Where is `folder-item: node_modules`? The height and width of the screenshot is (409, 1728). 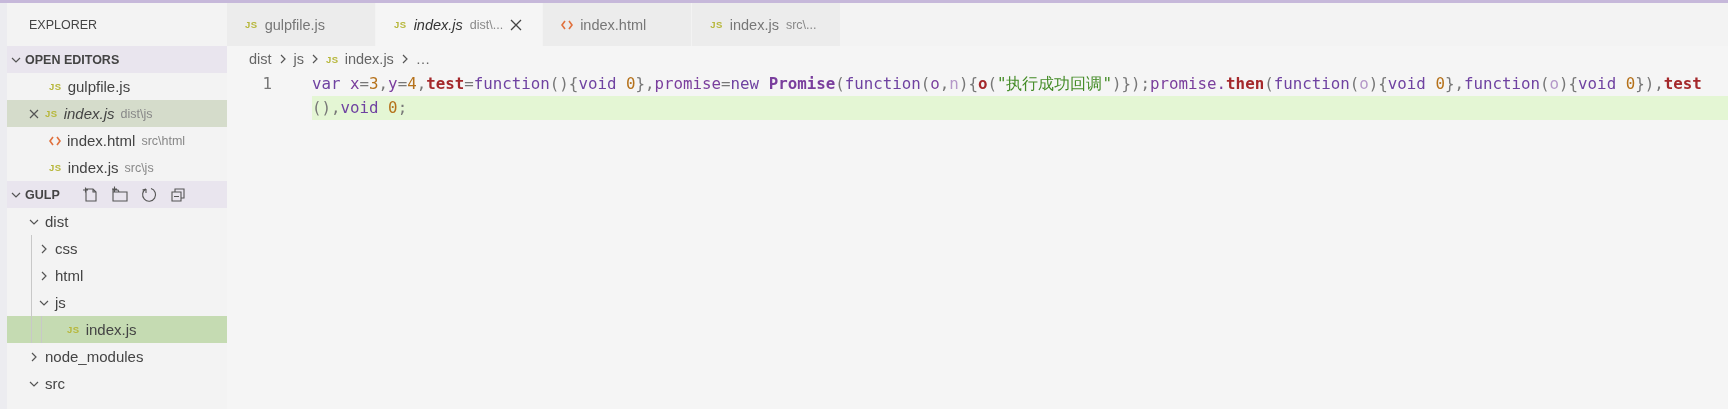
folder-item: node_modules is located at coordinates (117, 356).